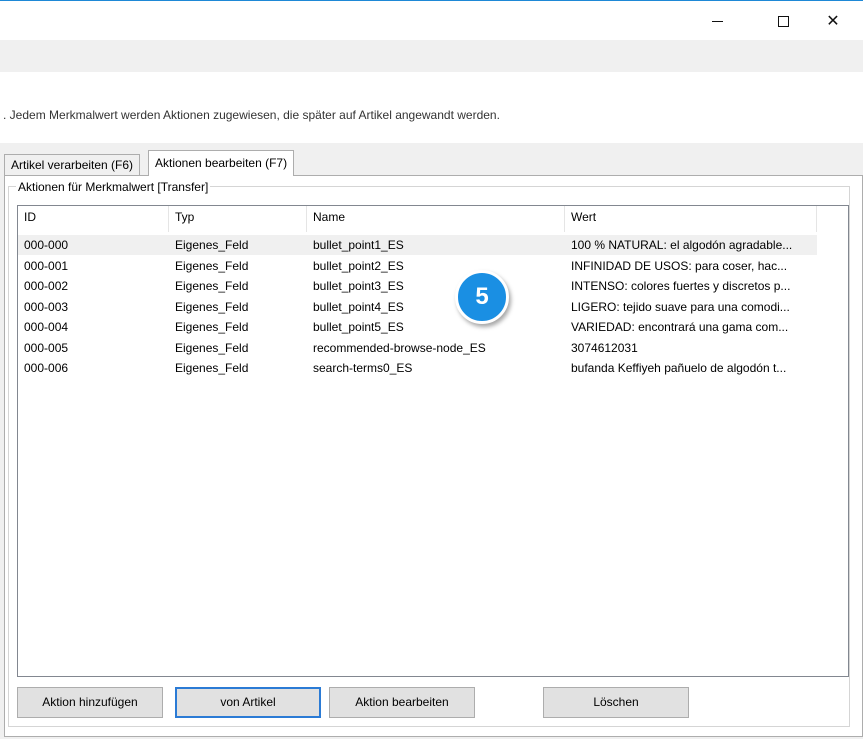 Image resolution: width=863 pixels, height=739 pixels. What do you see at coordinates (238, 219) in the screenshot?
I see `column-header-typ: Typ` at bounding box center [238, 219].